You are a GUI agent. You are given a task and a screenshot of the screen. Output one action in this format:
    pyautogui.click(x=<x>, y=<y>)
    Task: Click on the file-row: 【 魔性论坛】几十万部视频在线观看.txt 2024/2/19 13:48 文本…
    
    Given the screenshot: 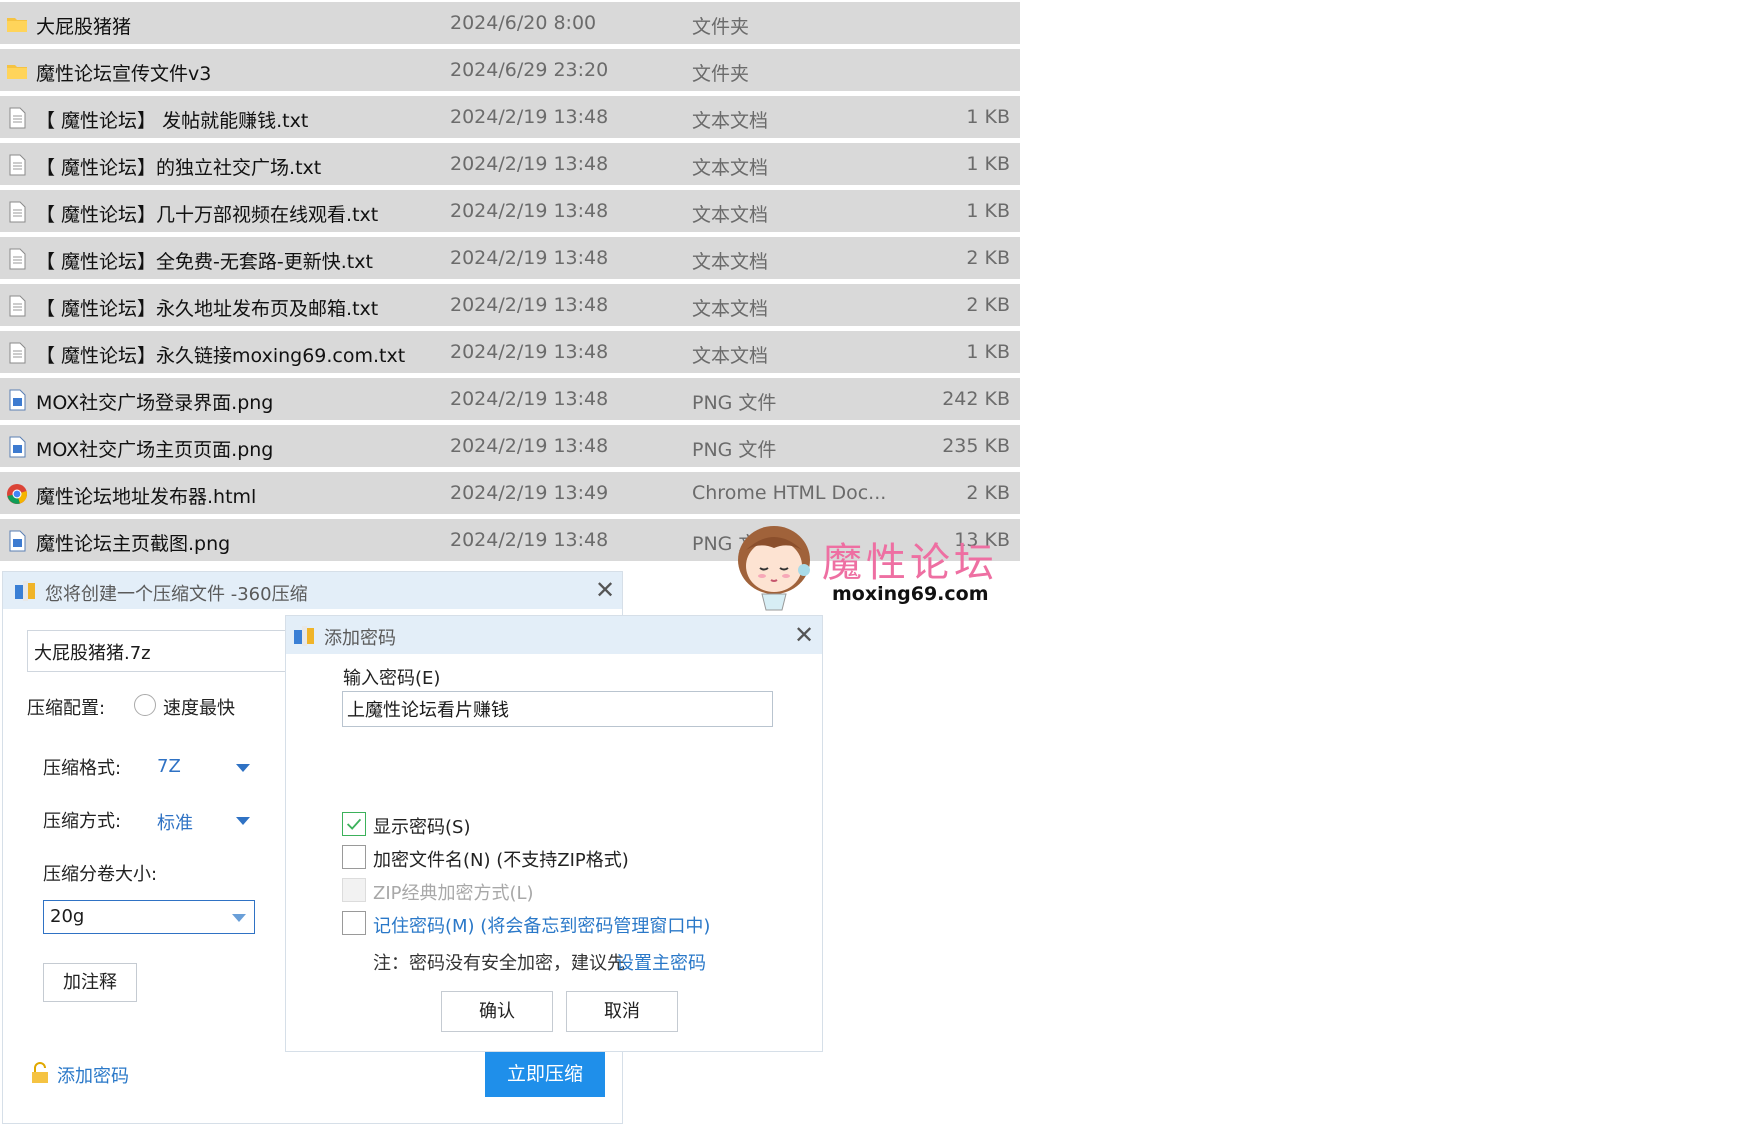 What is the action you would take?
    pyautogui.click(x=510, y=211)
    